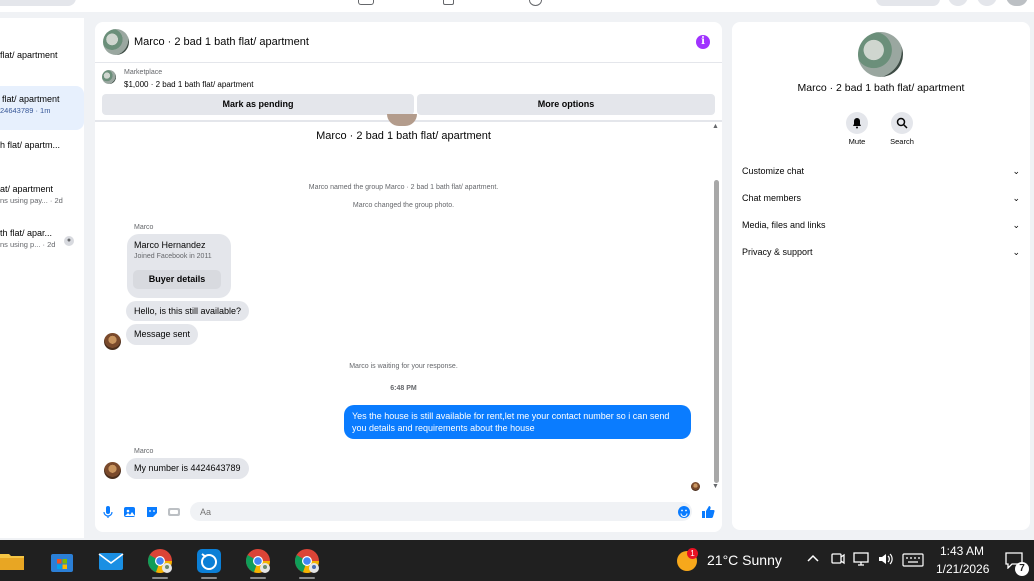  I want to click on edge-like-app-icon, so click(209, 561).